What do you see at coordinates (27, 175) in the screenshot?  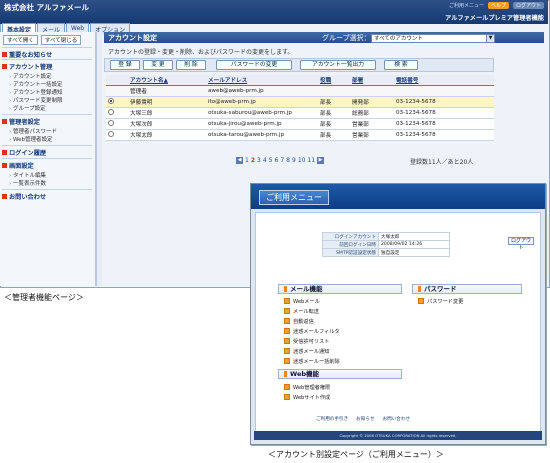 I see `sidebar-item-title-edit: タイトル編集` at bounding box center [27, 175].